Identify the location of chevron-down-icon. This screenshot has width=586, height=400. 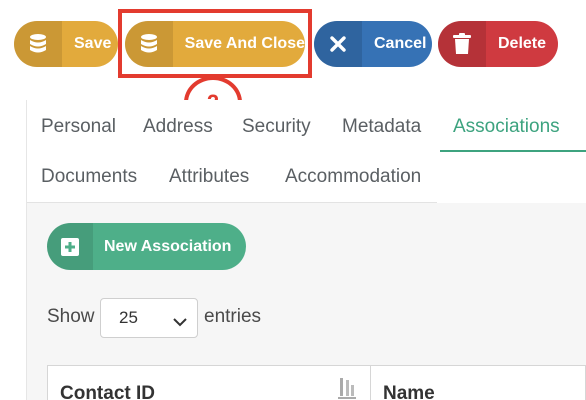
(180, 322).